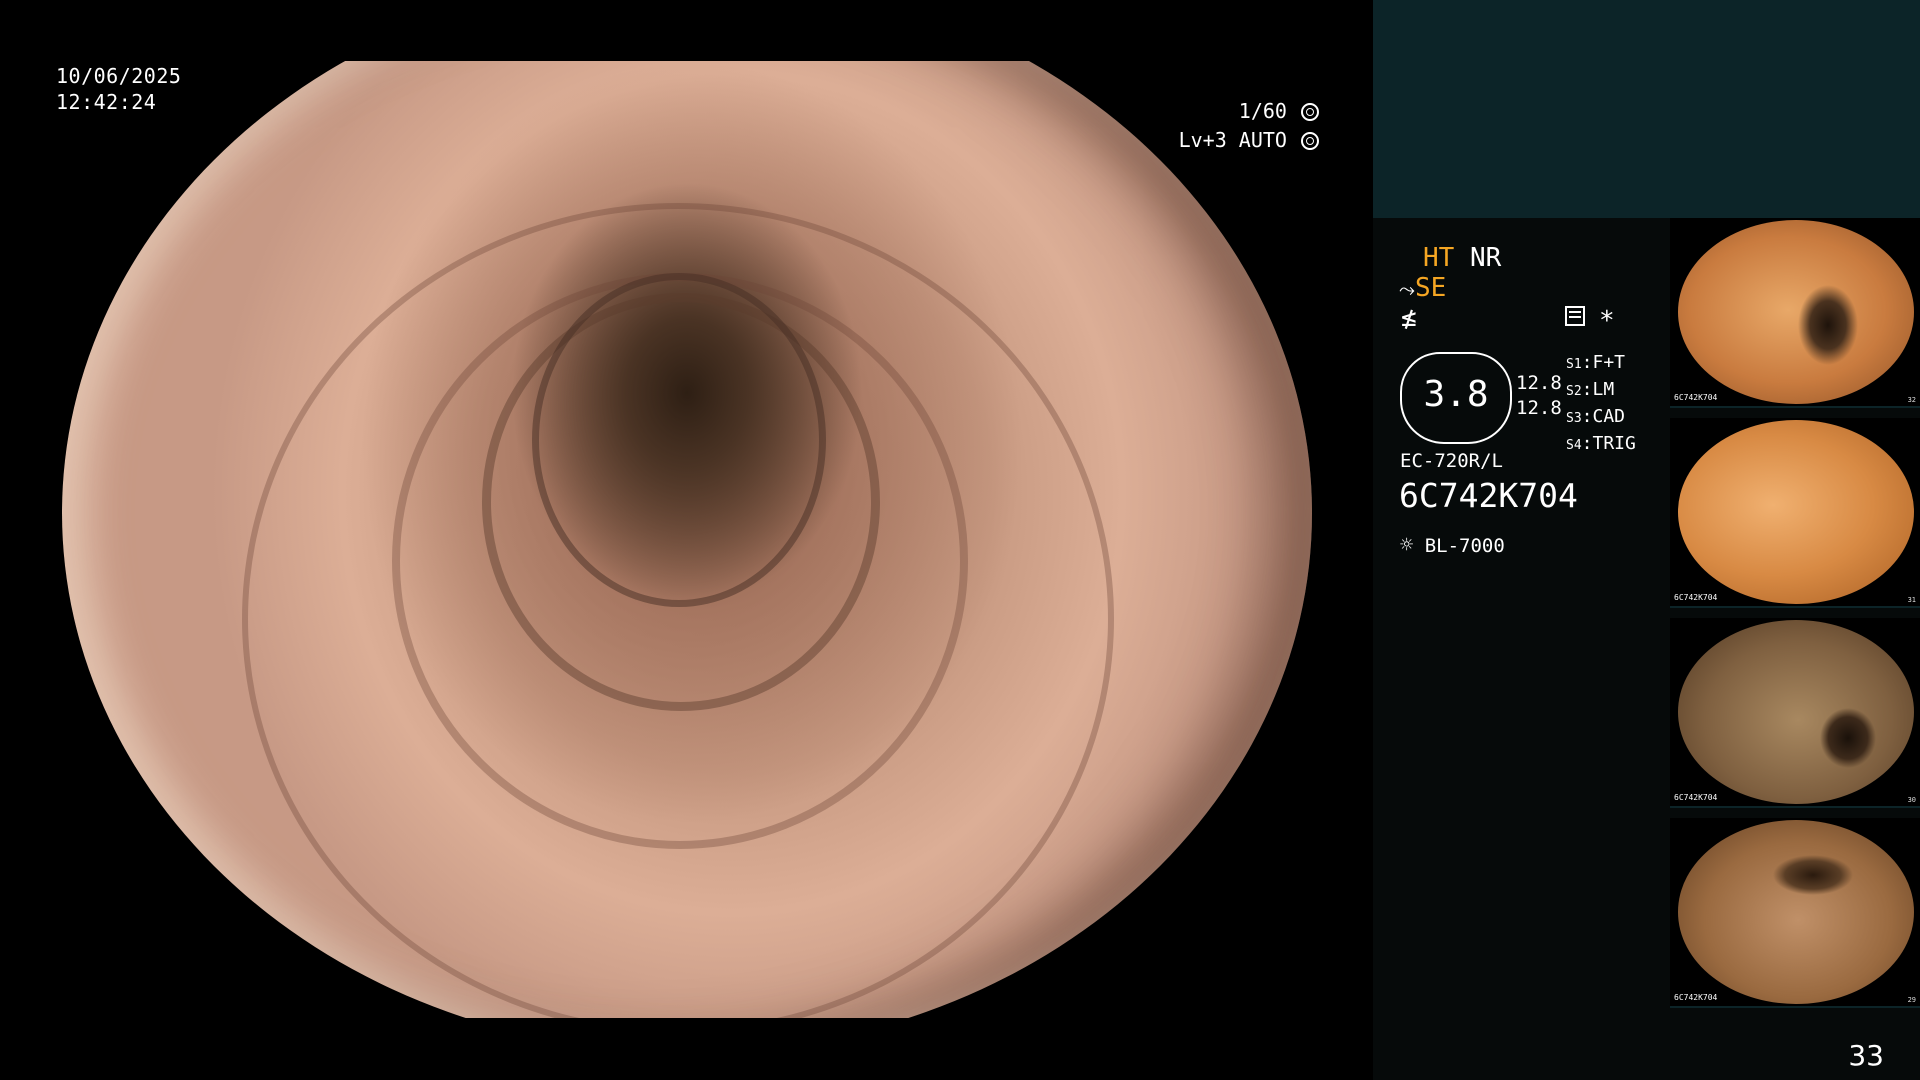 The height and width of the screenshot is (1080, 1920). What do you see at coordinates (1911, 1000) in the screenshot?
I see `thumbnail-index: 29` at bounding box center [1911, 1000].